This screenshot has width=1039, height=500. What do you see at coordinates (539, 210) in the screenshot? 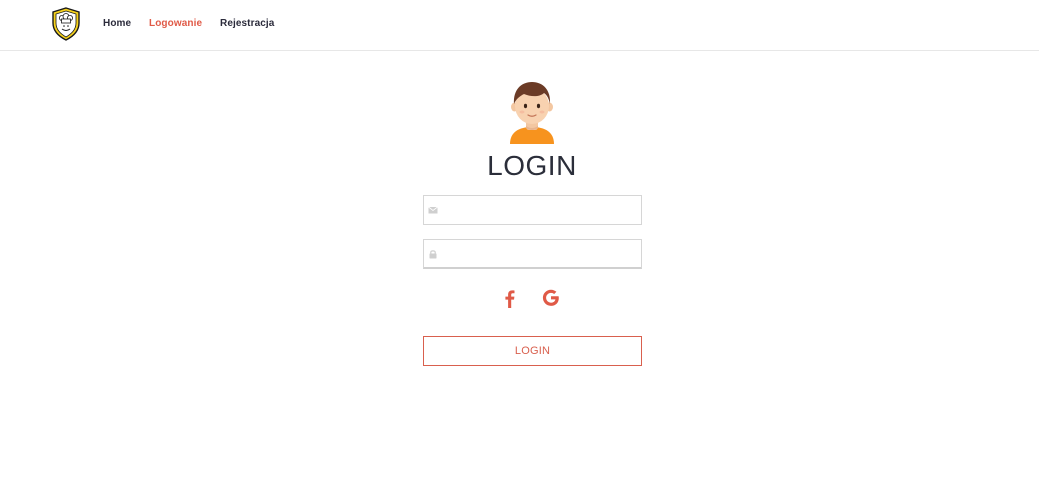
I see `email-input` at bounding box center [539, 210].